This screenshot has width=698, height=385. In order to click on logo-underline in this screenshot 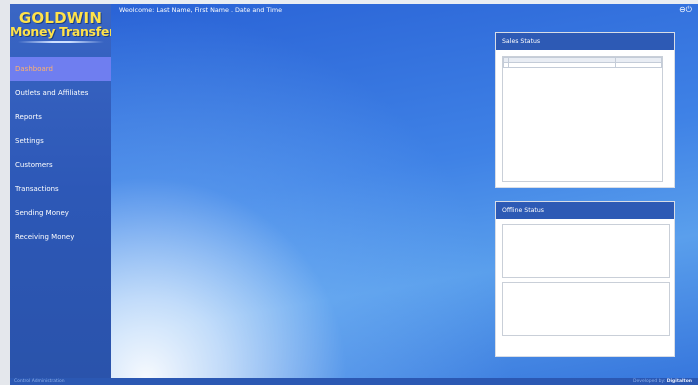, I will do `click(61, 42)`.